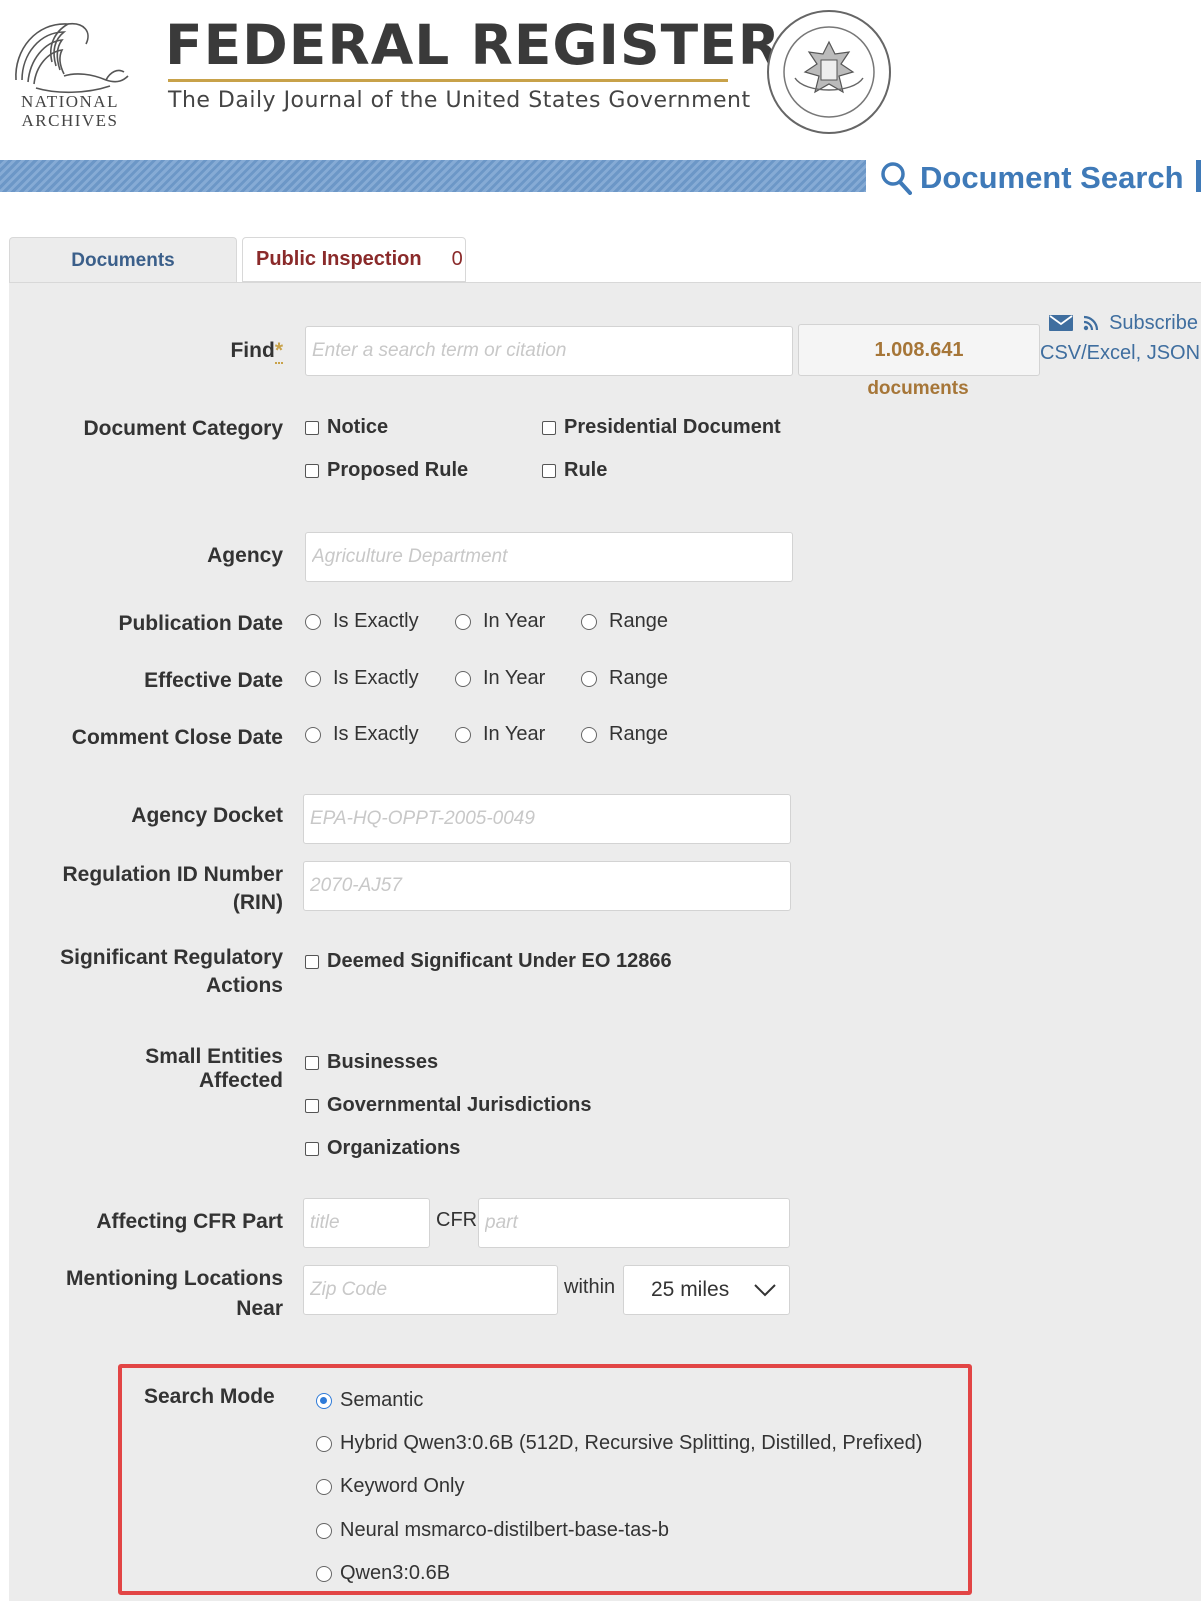 This screenshot has height=1601, width=1201. What do you see at coordinates (1052, 177) in the screenshot?
I see `document-search-label: Document Search` at bounding box center [1052, 177].